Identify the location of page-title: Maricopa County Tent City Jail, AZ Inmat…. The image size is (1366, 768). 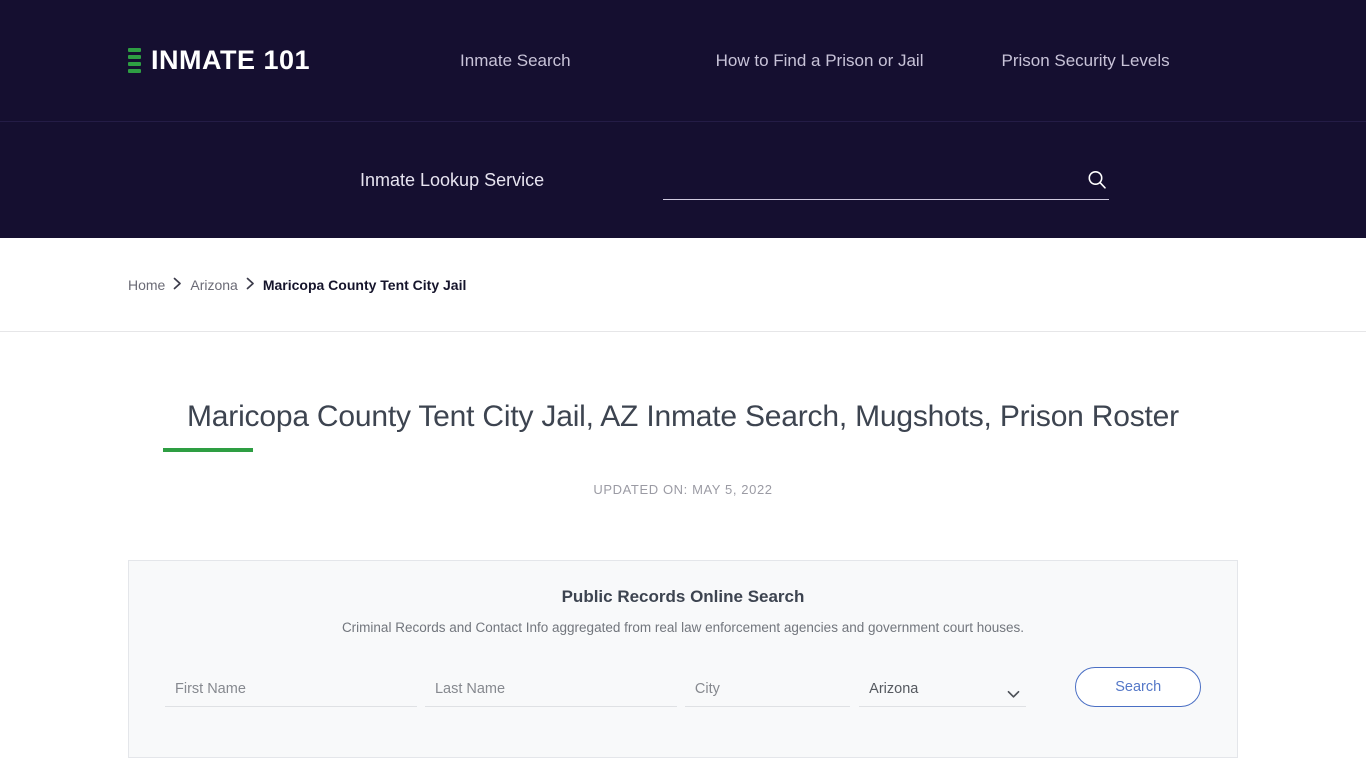
(683, 416).